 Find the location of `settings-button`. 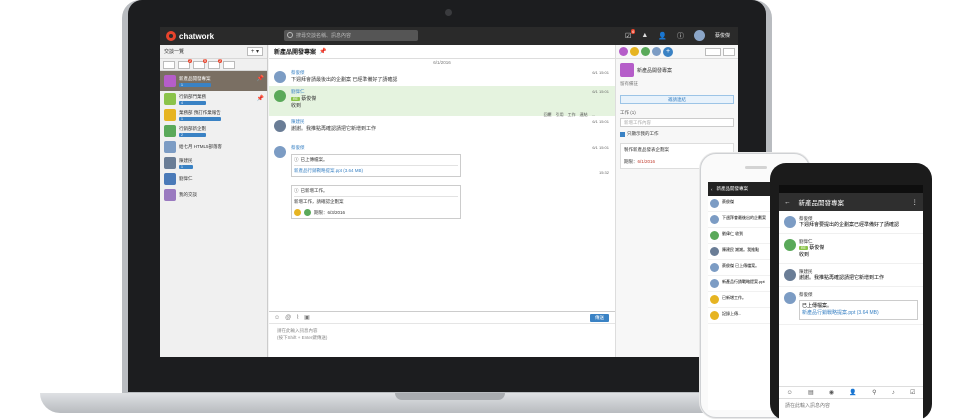

settings-button is located at coordinates (729, 51).